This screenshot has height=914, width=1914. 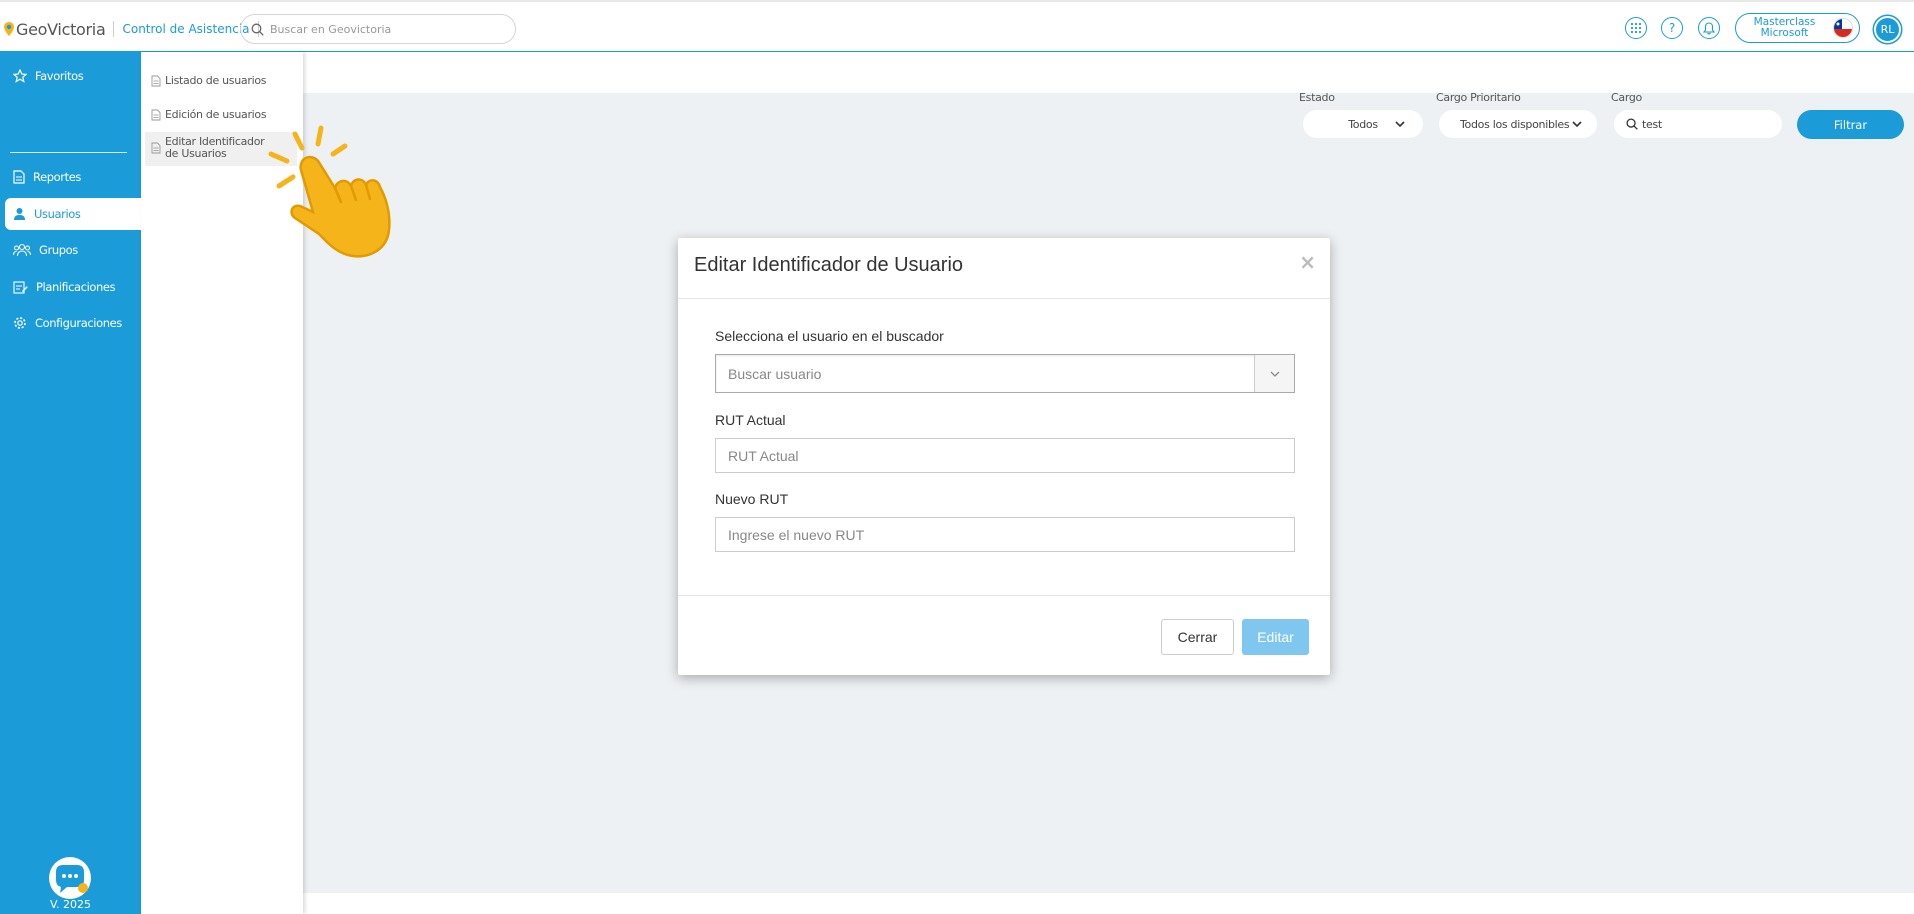 What do you see at coordinates (70, 904) in the screenshot?
I see `app-version: V. 2025` at bounding box center [70, 904].